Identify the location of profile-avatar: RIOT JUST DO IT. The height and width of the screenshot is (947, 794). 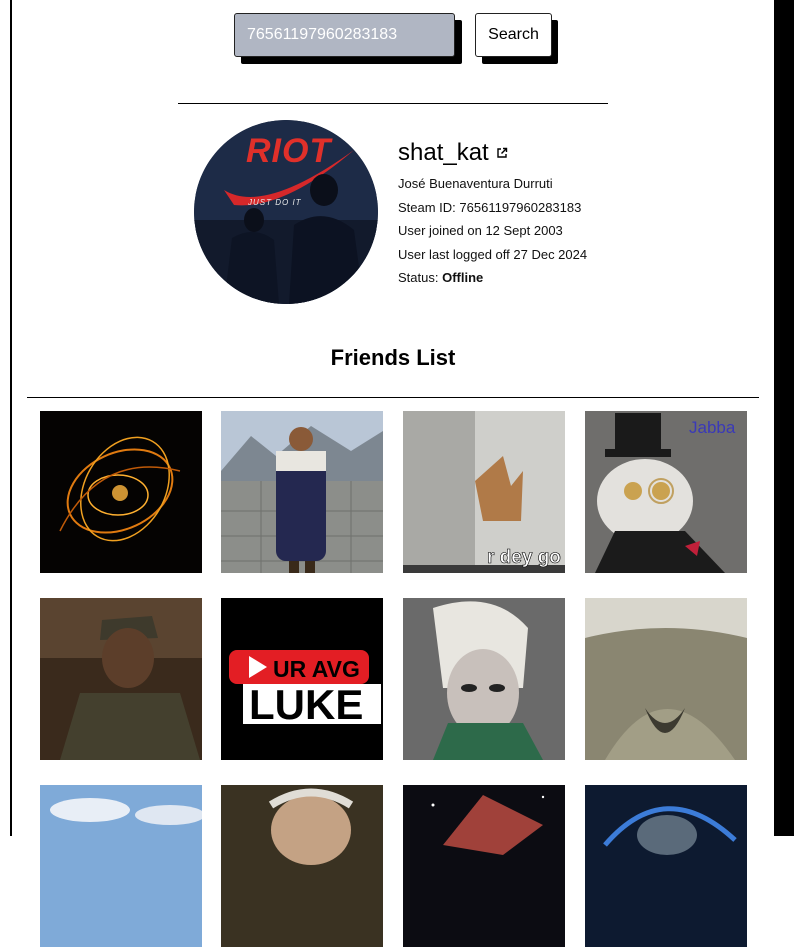
(286, 212).